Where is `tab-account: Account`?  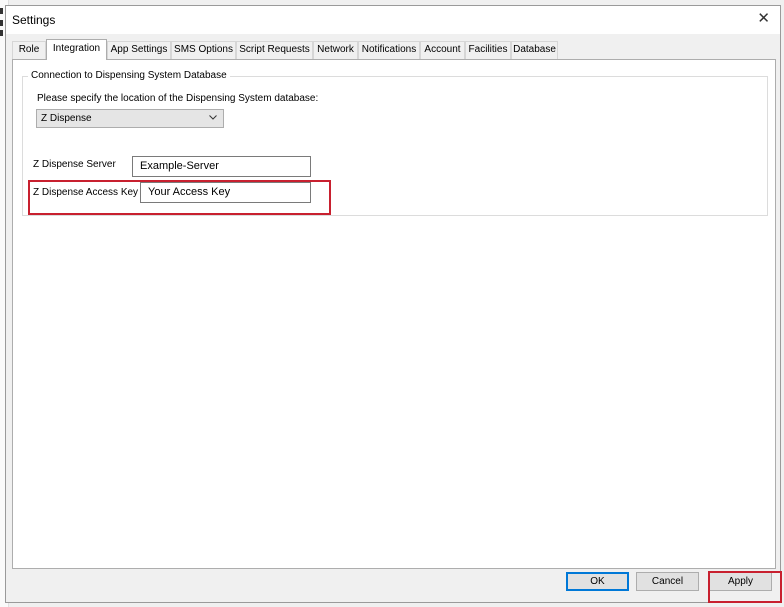
tab-account: Account is located at coordinates (442, 50).